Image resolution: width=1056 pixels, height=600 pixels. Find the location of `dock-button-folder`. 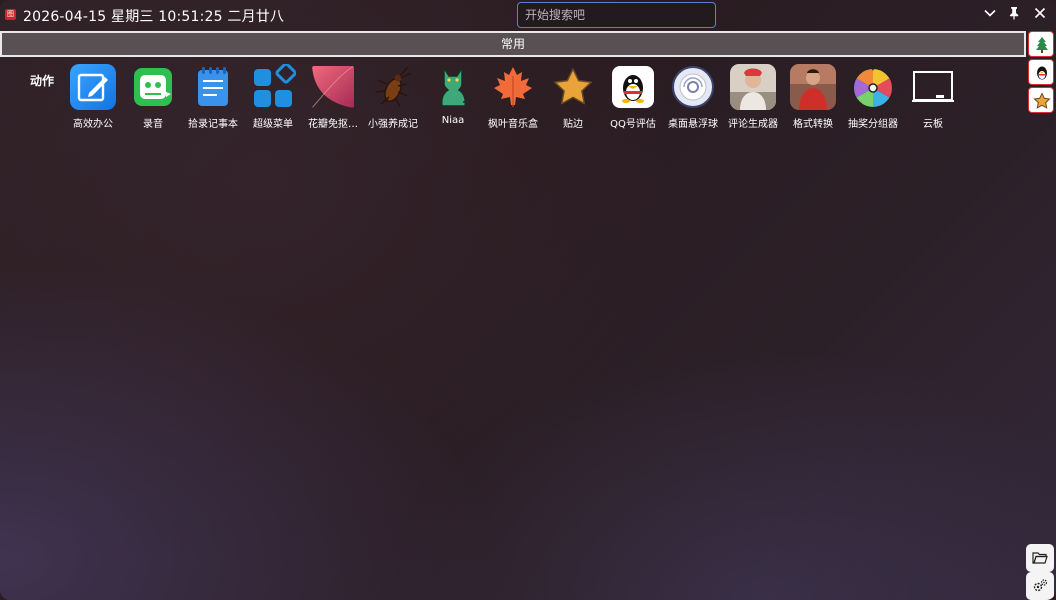

dock-button-folder is located at coordinates (1040, 558).